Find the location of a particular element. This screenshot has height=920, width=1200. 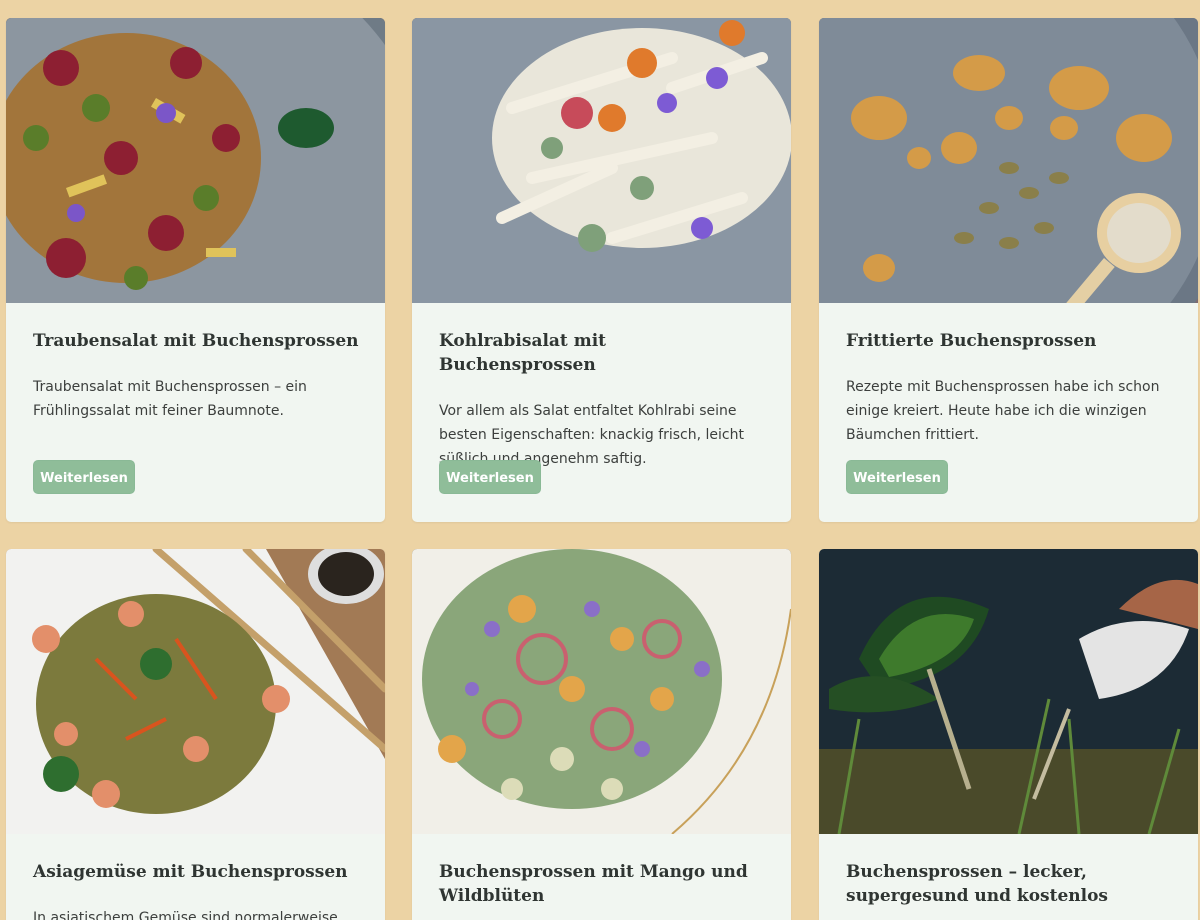

recipe-title: Traubensalat mit Buchensprossen is located at coordinates (196, 341).